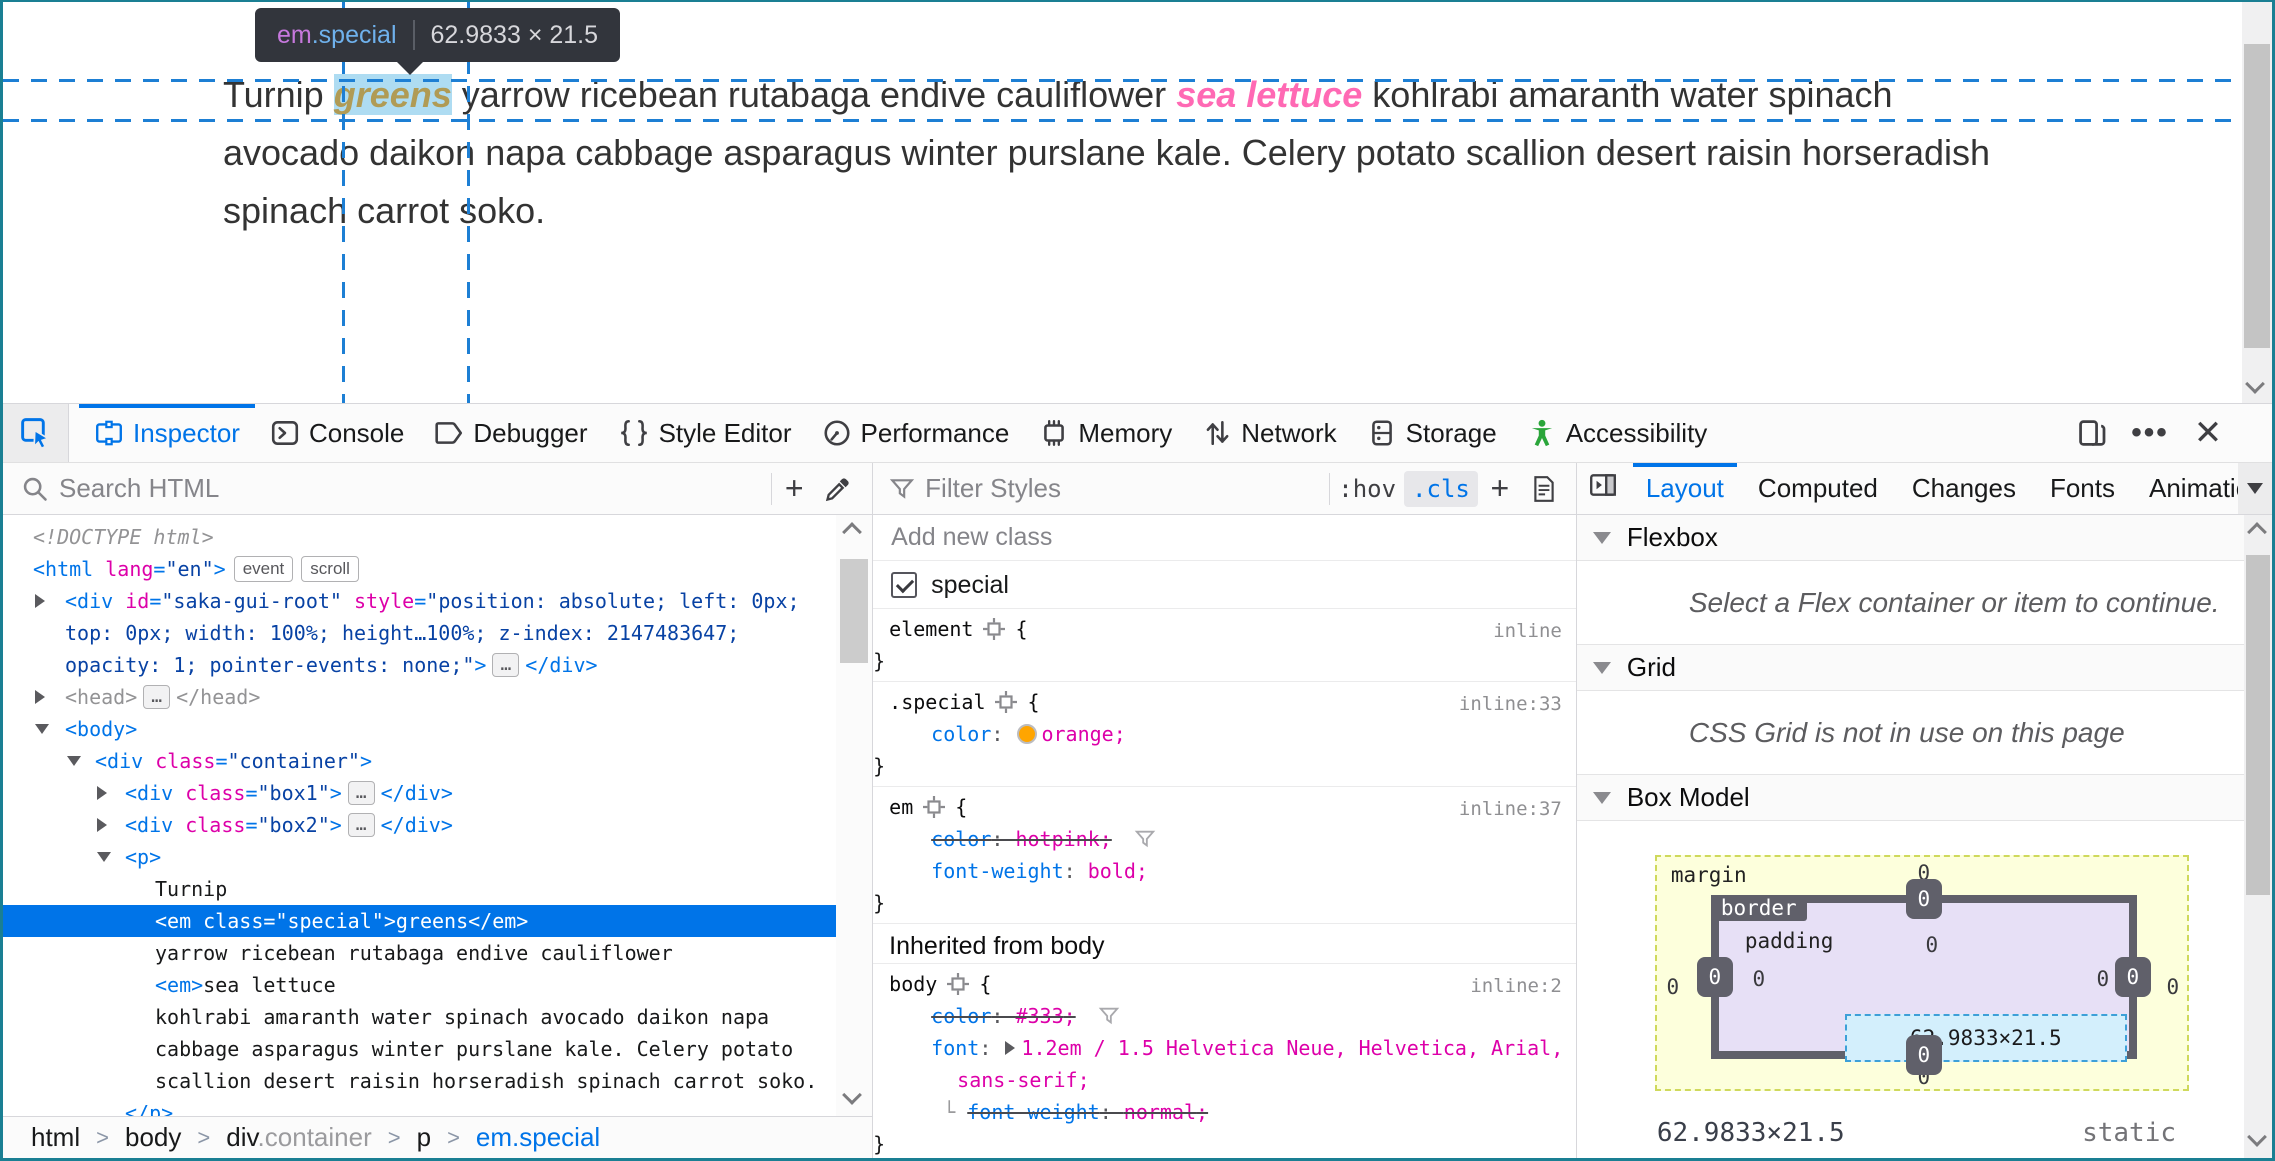  What do you see at coordinates (2257, 196) in the screenshot?
I see `page-scrollbar-thumb` at bounding box center [2257, 196].